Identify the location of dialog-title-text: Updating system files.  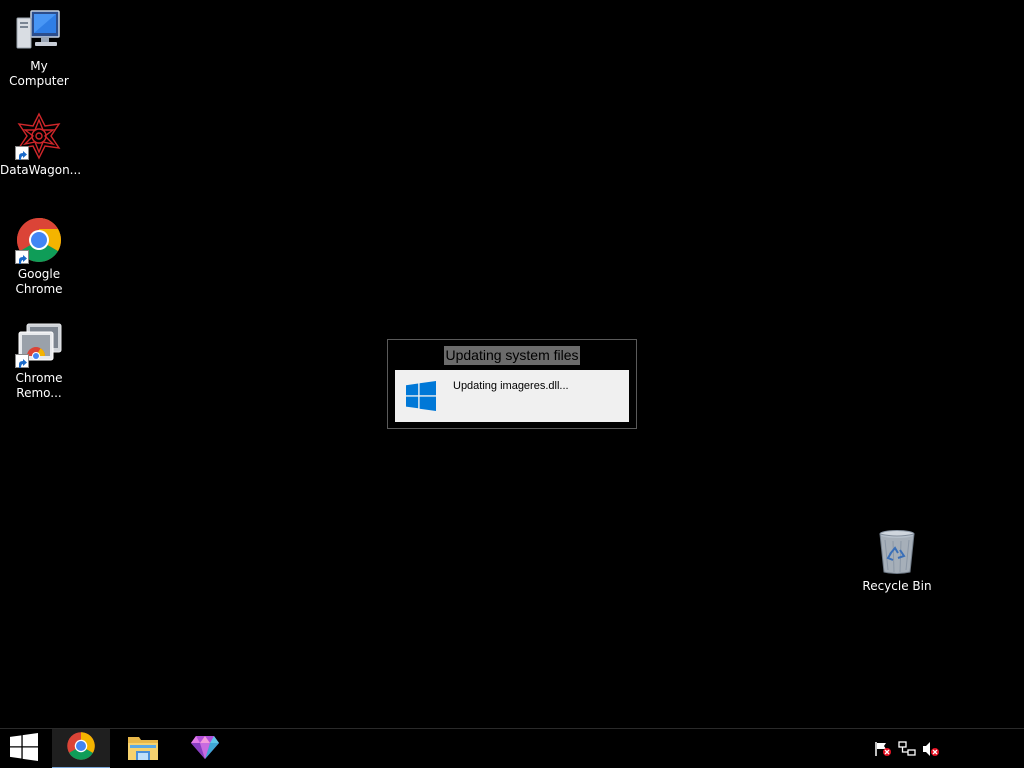
(512, 355).